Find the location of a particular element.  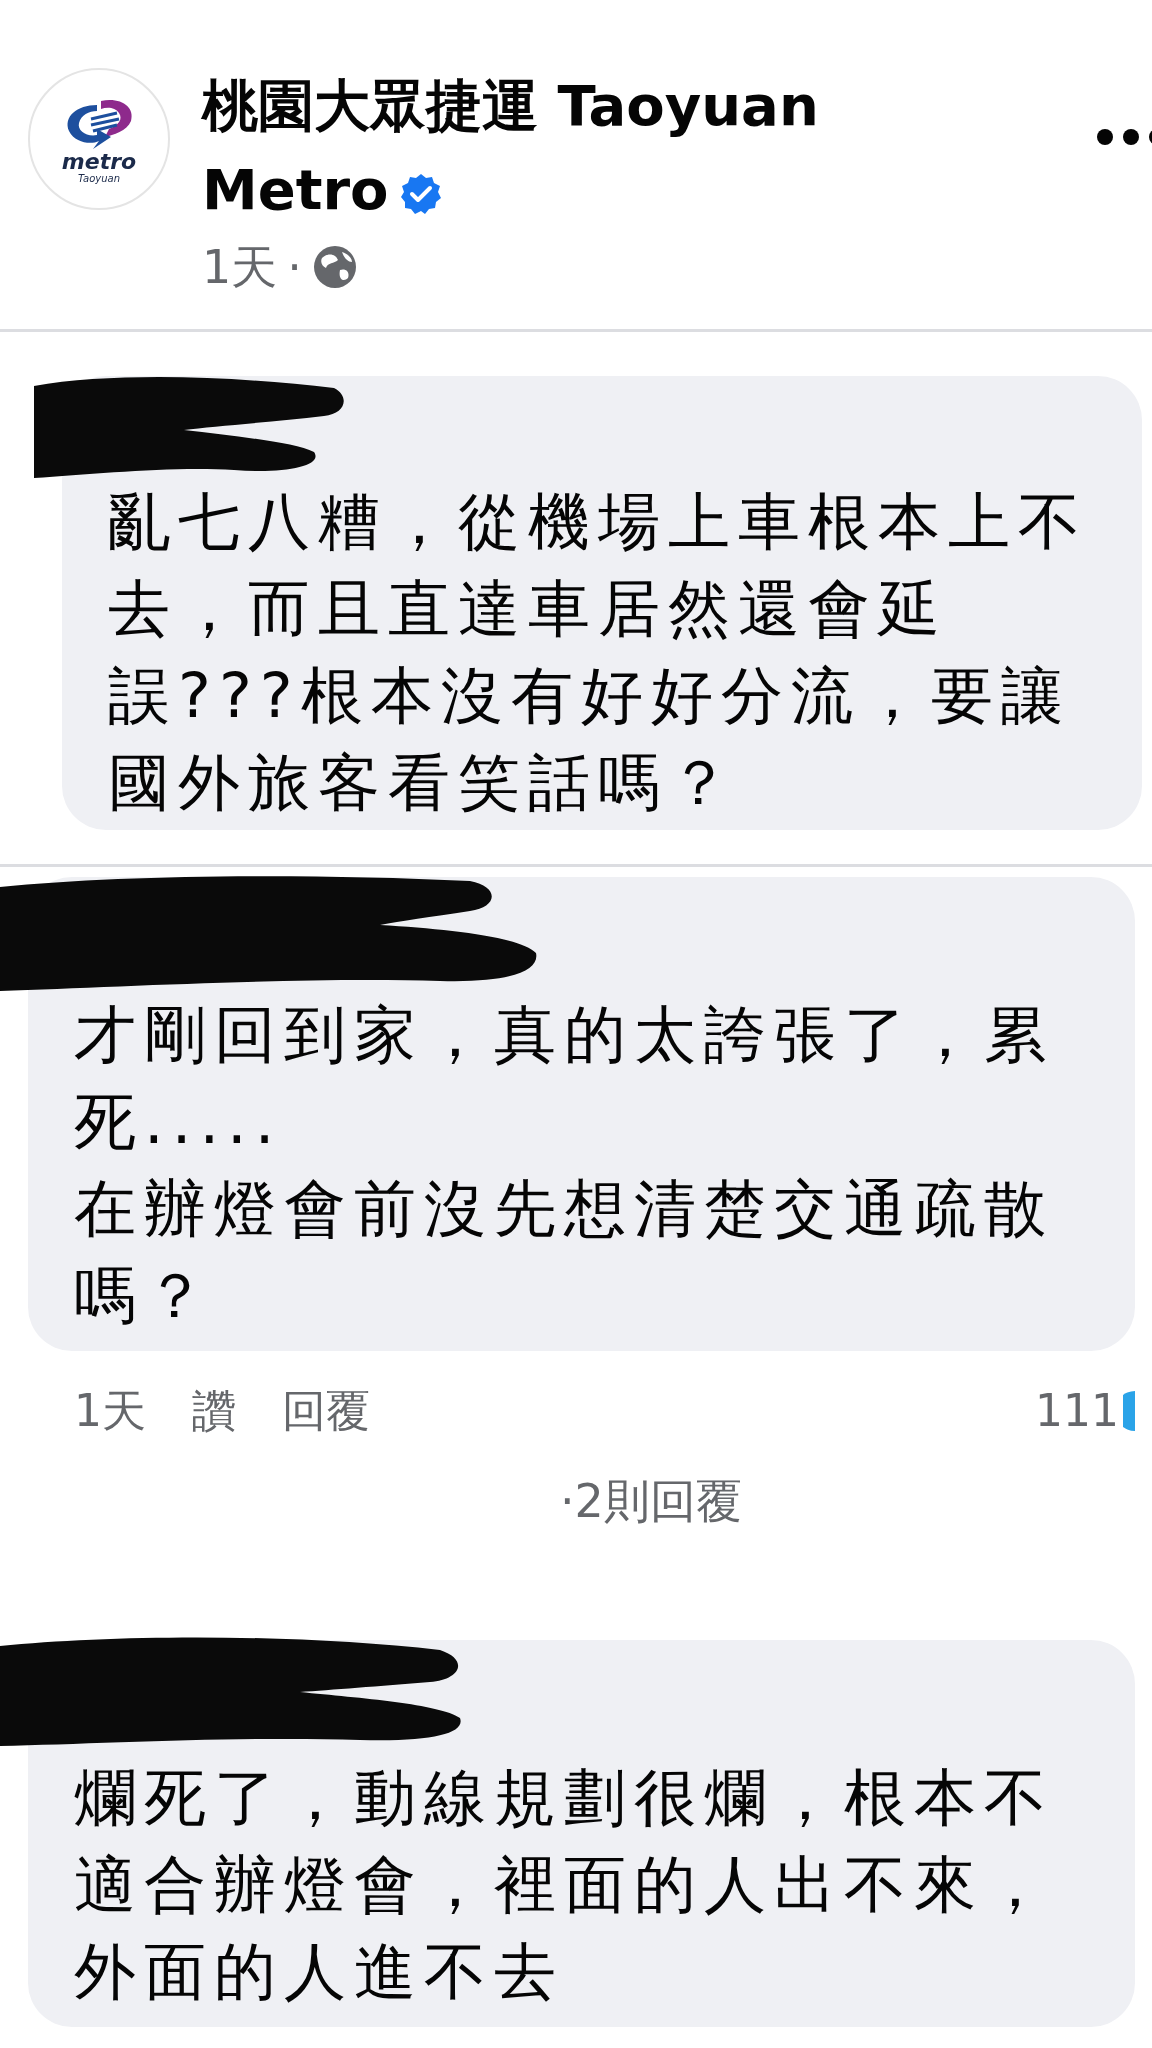

comment-text: 亂七八糟，從機場上車根本上不去，而且直達車居然還會延誤???根本沒有好好分流，要讓國外旅客看笑話嗎？ is located at coordinates (598, 652).